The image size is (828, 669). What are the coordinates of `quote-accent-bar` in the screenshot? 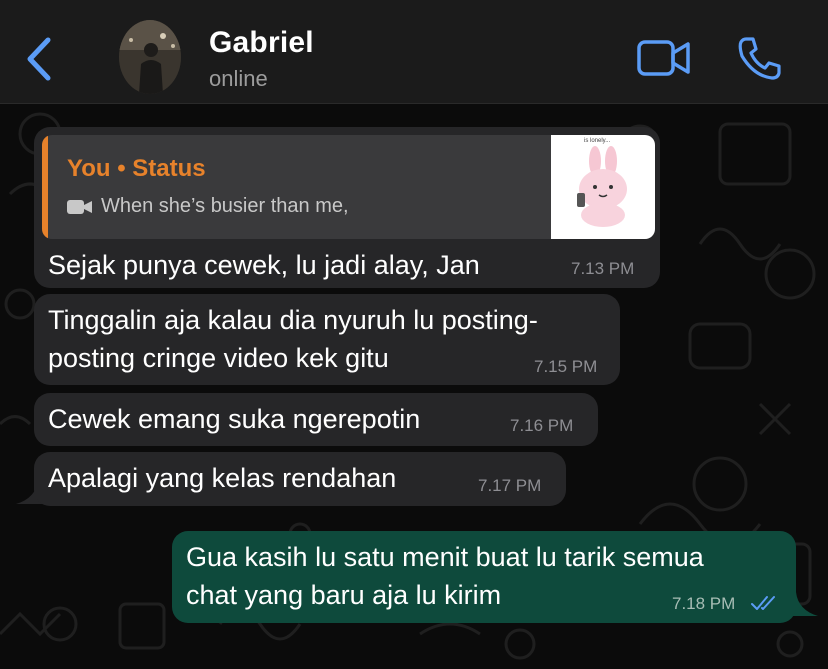 It's located at (45, 187).